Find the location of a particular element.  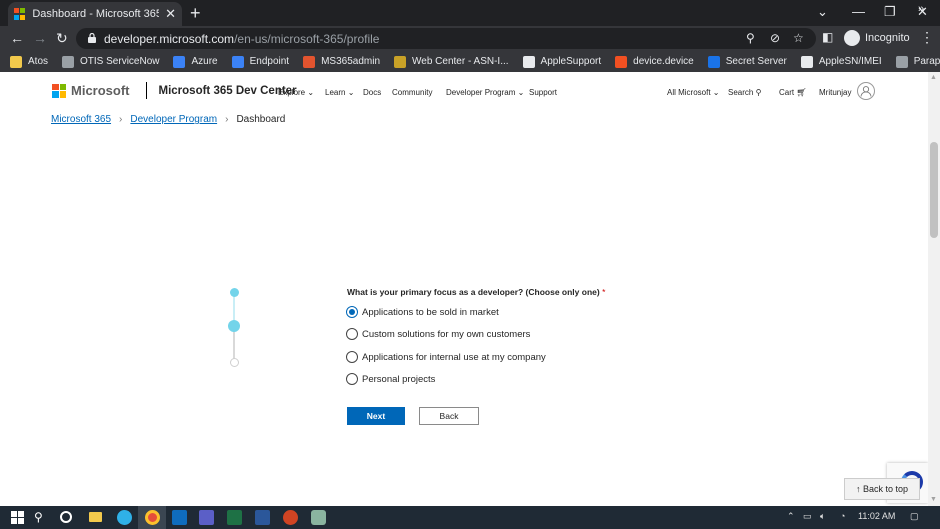

browser-tab: Dashboard - Microsoft 365 Dev C ✕ is located at coordinates (95, 14).